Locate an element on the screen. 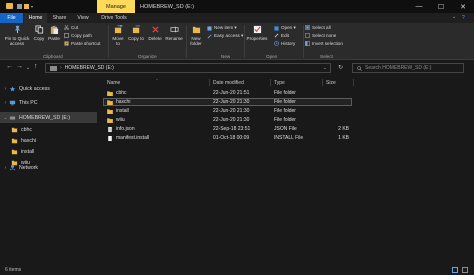 The image size is (474, 275). copy-button: Copy is located at coordinates (39, 33).